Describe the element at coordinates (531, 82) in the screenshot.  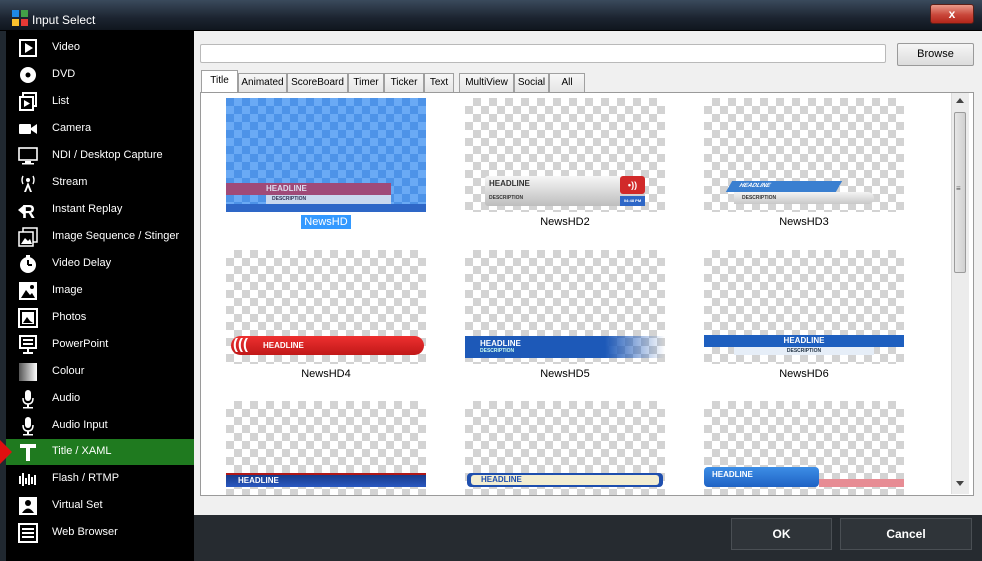
I see `tab-social: Social` at that location.